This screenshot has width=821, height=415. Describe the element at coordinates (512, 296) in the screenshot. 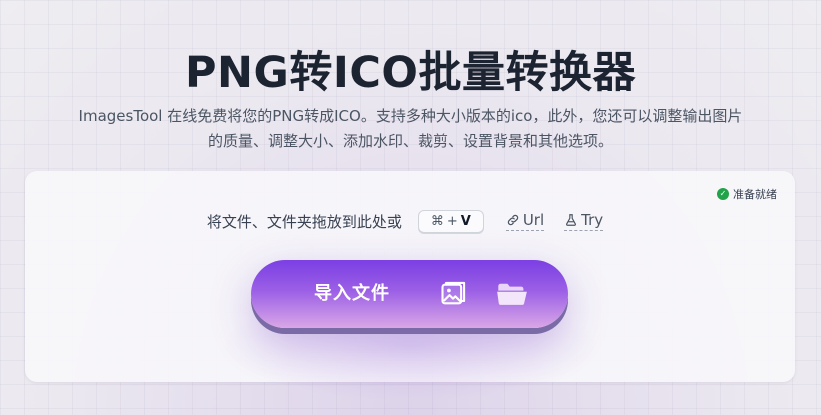

I see `folder-icon` at that location.